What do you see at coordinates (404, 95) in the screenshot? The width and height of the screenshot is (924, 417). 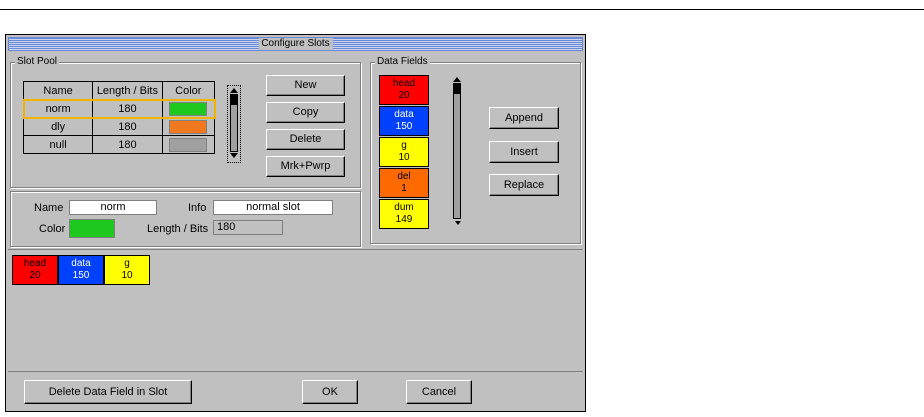 I see `data-field-value: 20` at bounding box center [404, 95].